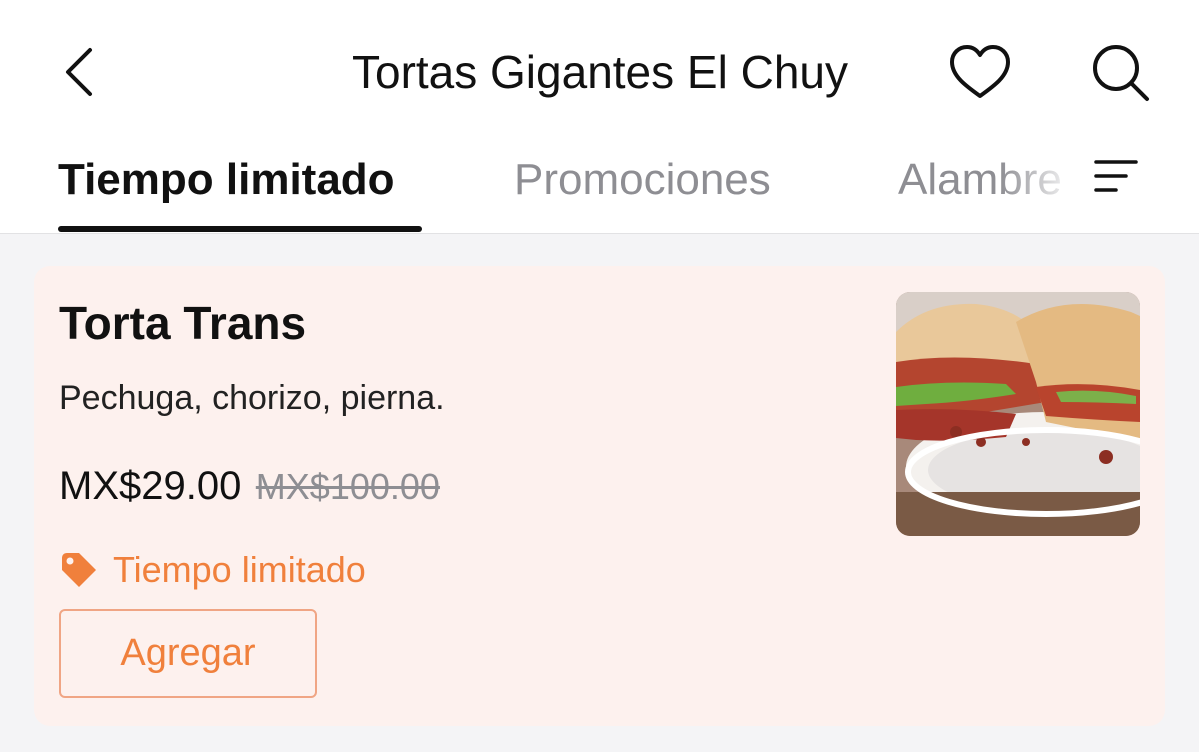 The height and width of the screenshot is (752, 1199). I want to click on torta-photo-illustration, so click(1018, 414).